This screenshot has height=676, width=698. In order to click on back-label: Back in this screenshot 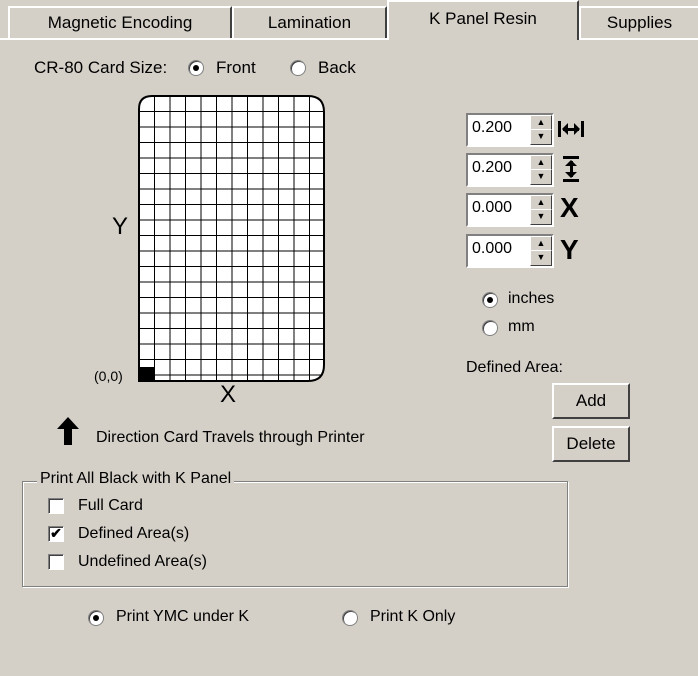, I will do `click(337, 67)`.